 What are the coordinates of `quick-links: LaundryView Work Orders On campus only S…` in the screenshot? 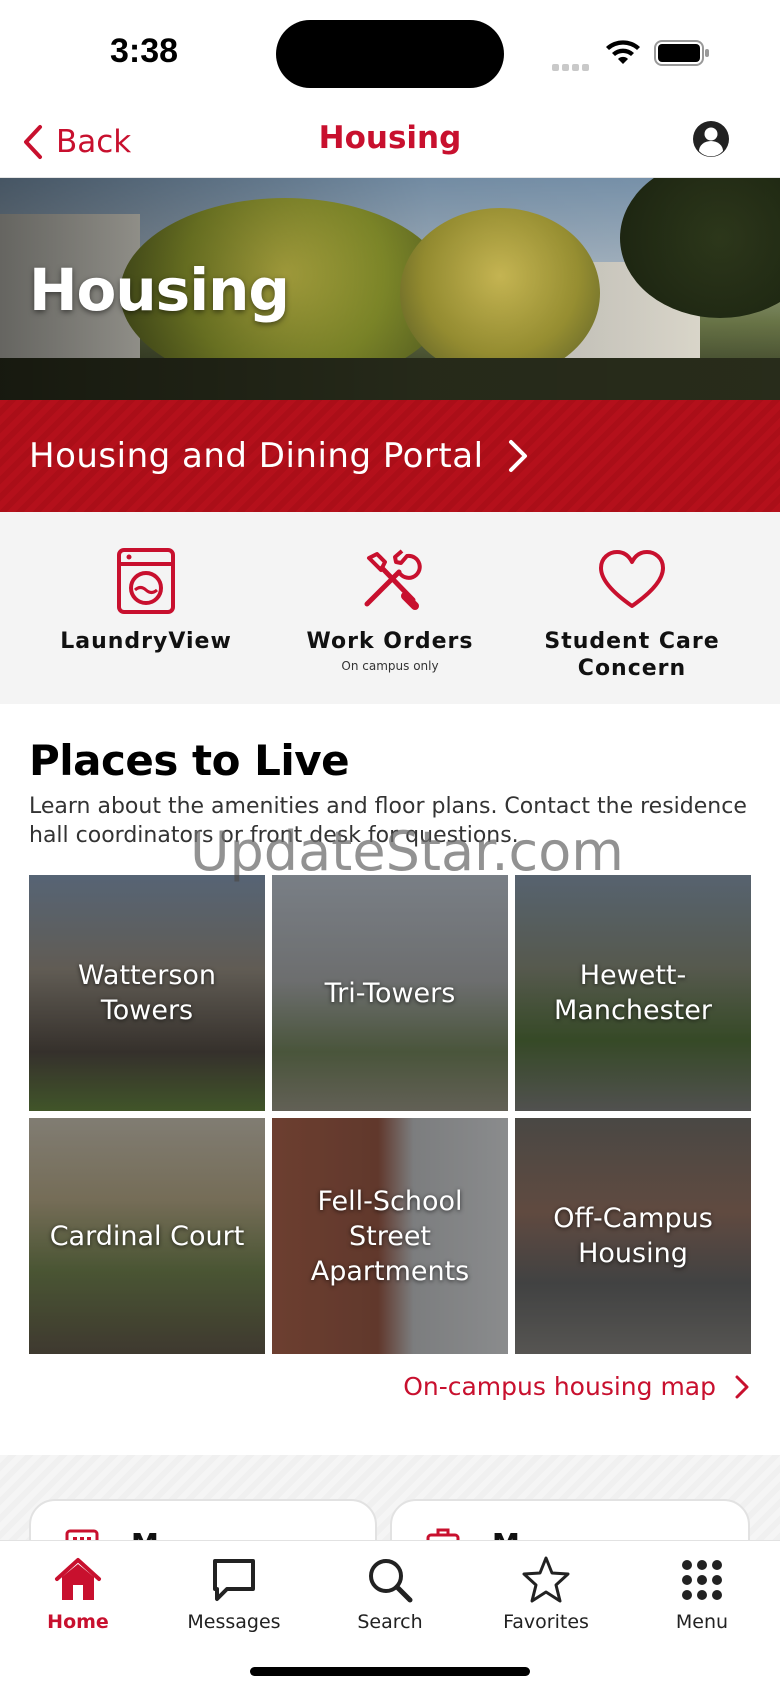 It's located at (390, 608).